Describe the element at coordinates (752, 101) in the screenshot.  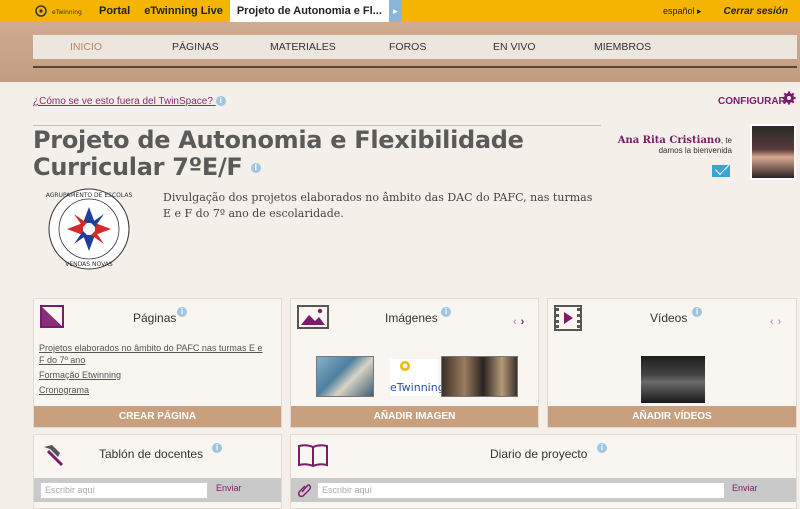
I see `configure-link: CONFIGURAR` at that location.